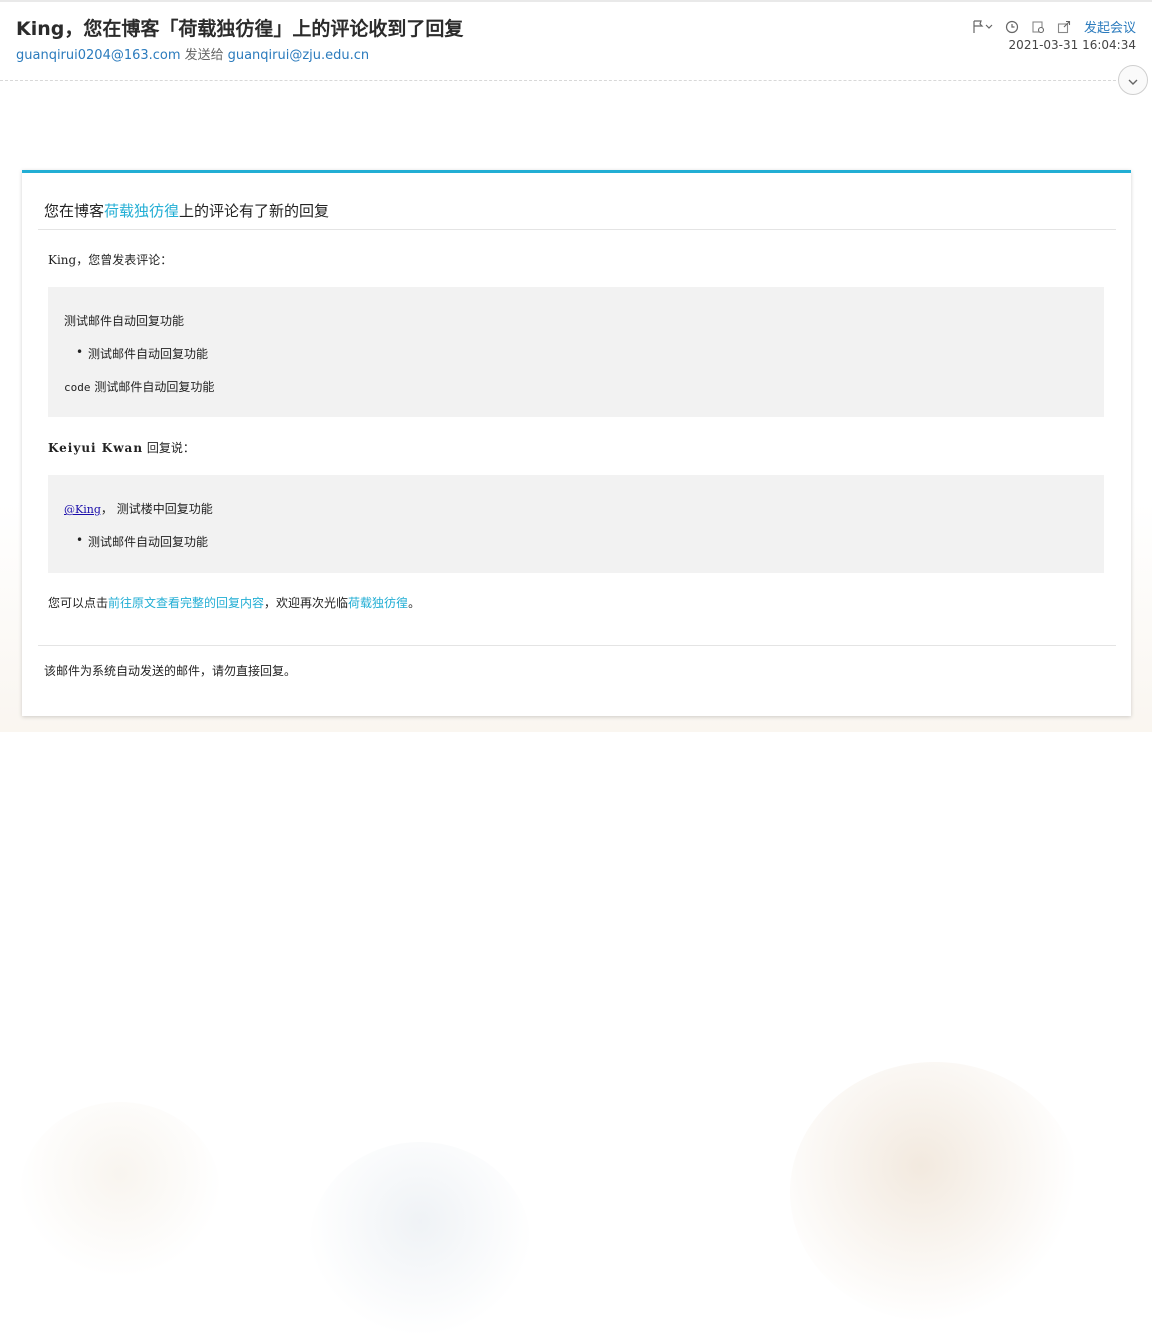 Image resolution: width=1152 pixels, height=1342 pixels. What do you see at coordinates (306, 603) in the screenshot?
I see `footer-middle: ，欢迎再次光临` at bounding box center [306, 603].